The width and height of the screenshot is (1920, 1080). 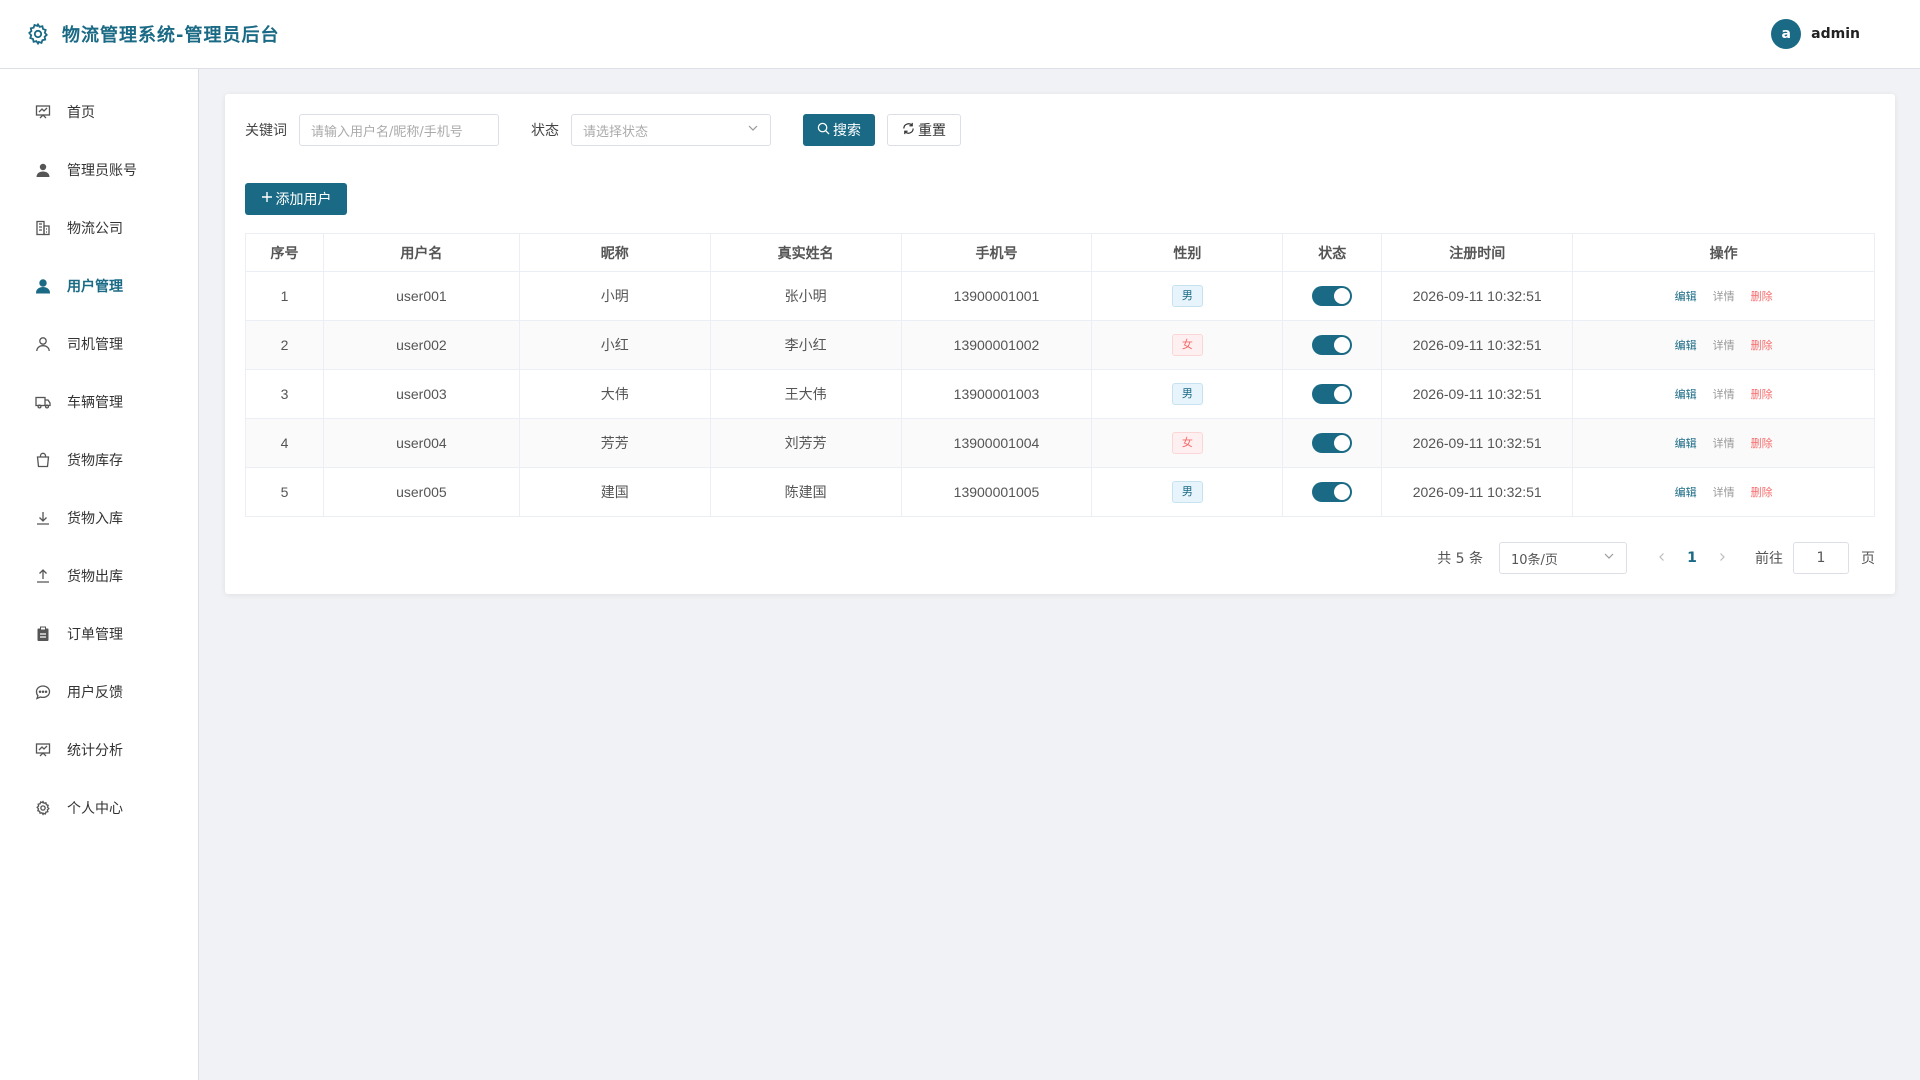 What do you see at coordinates (43, 576) in the screenshot?
I see `upload-icon` at bounding box center [43, 576].